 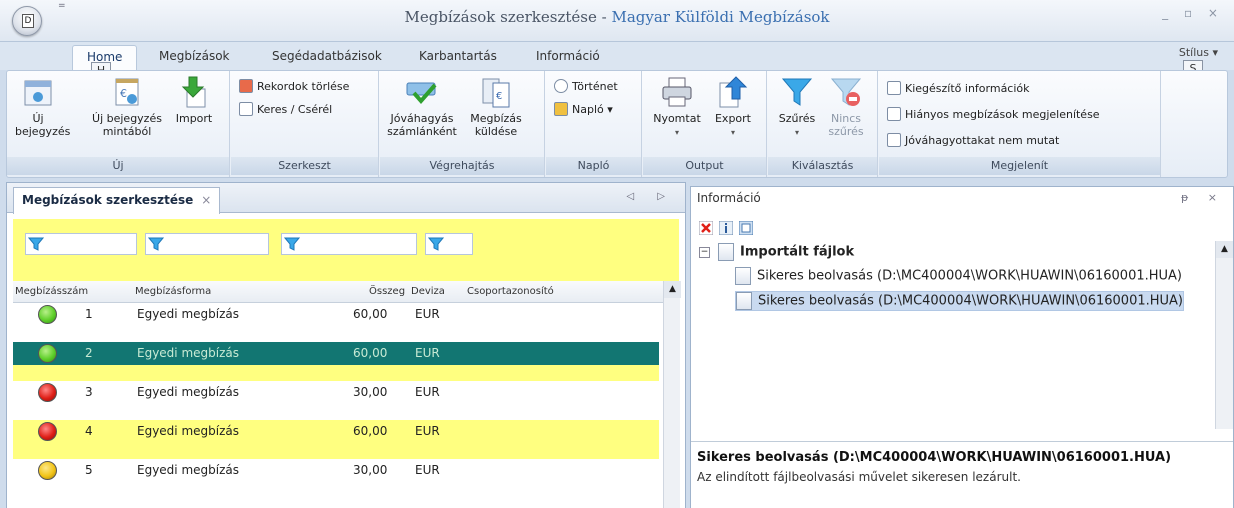 I want to click on approve-check-icon, so click(x=421, y=93).